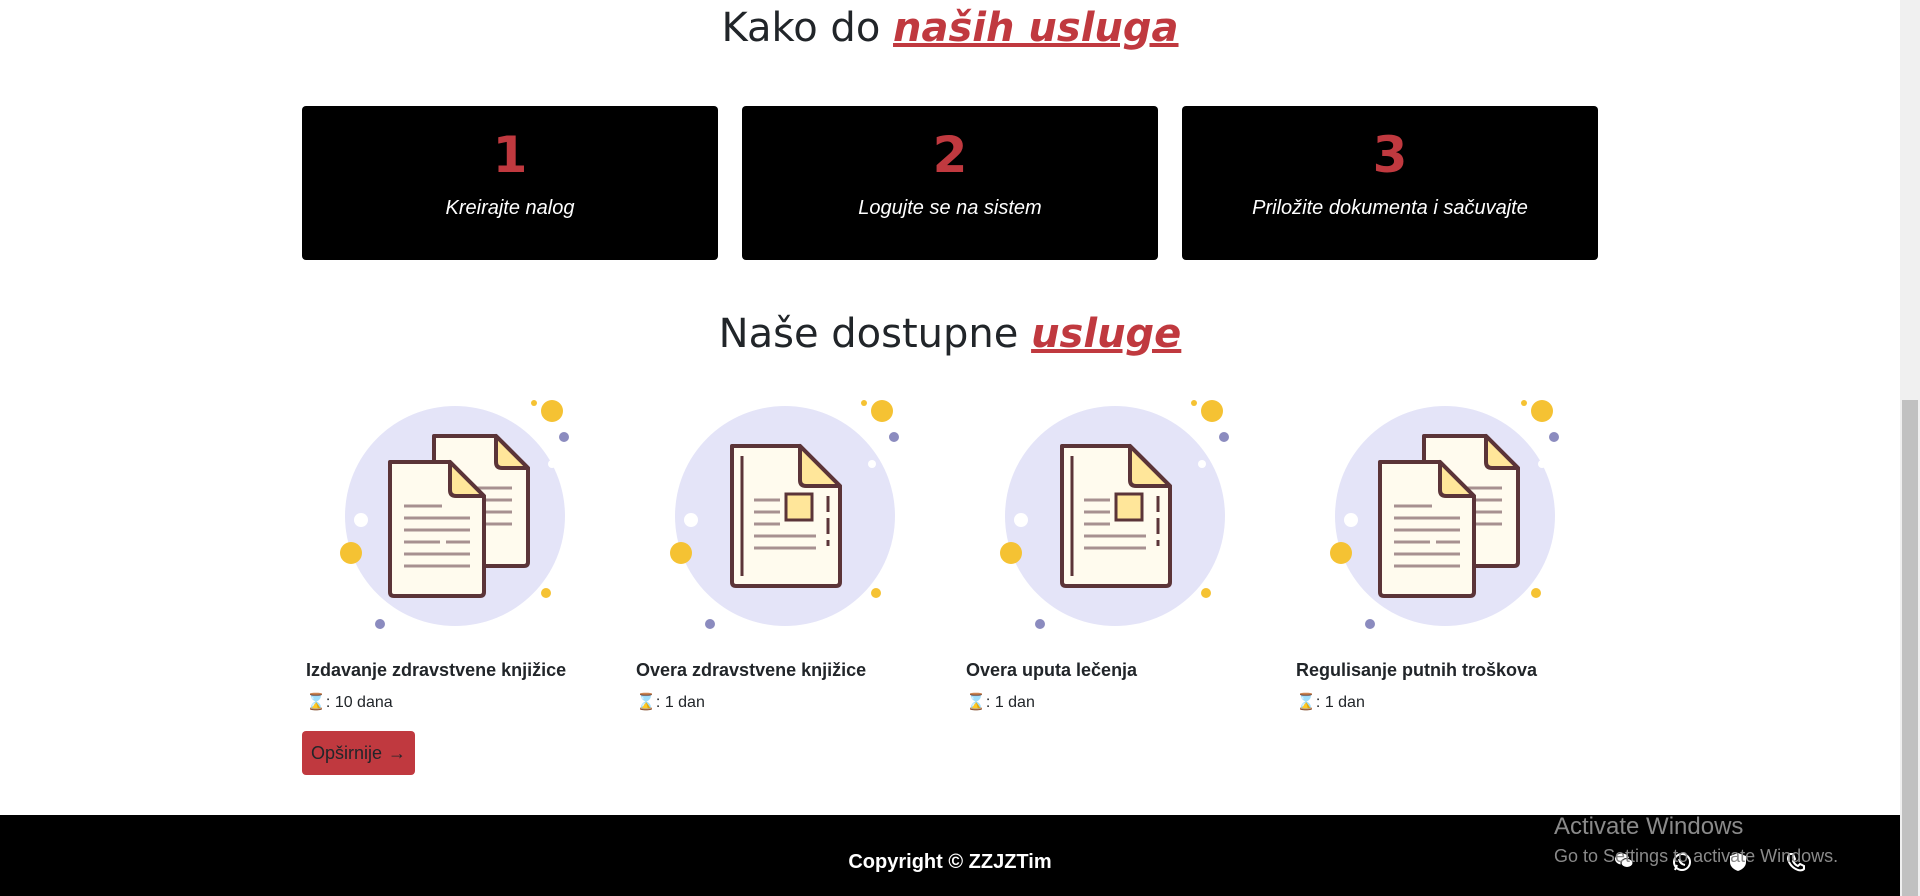 The height and width of the screenshot is (896, 1920). What do you see at coordinates (1052, 670) in the screenshot?
I see `service-title: Overa uputa lečenja` at bounding box center [1052, 670].